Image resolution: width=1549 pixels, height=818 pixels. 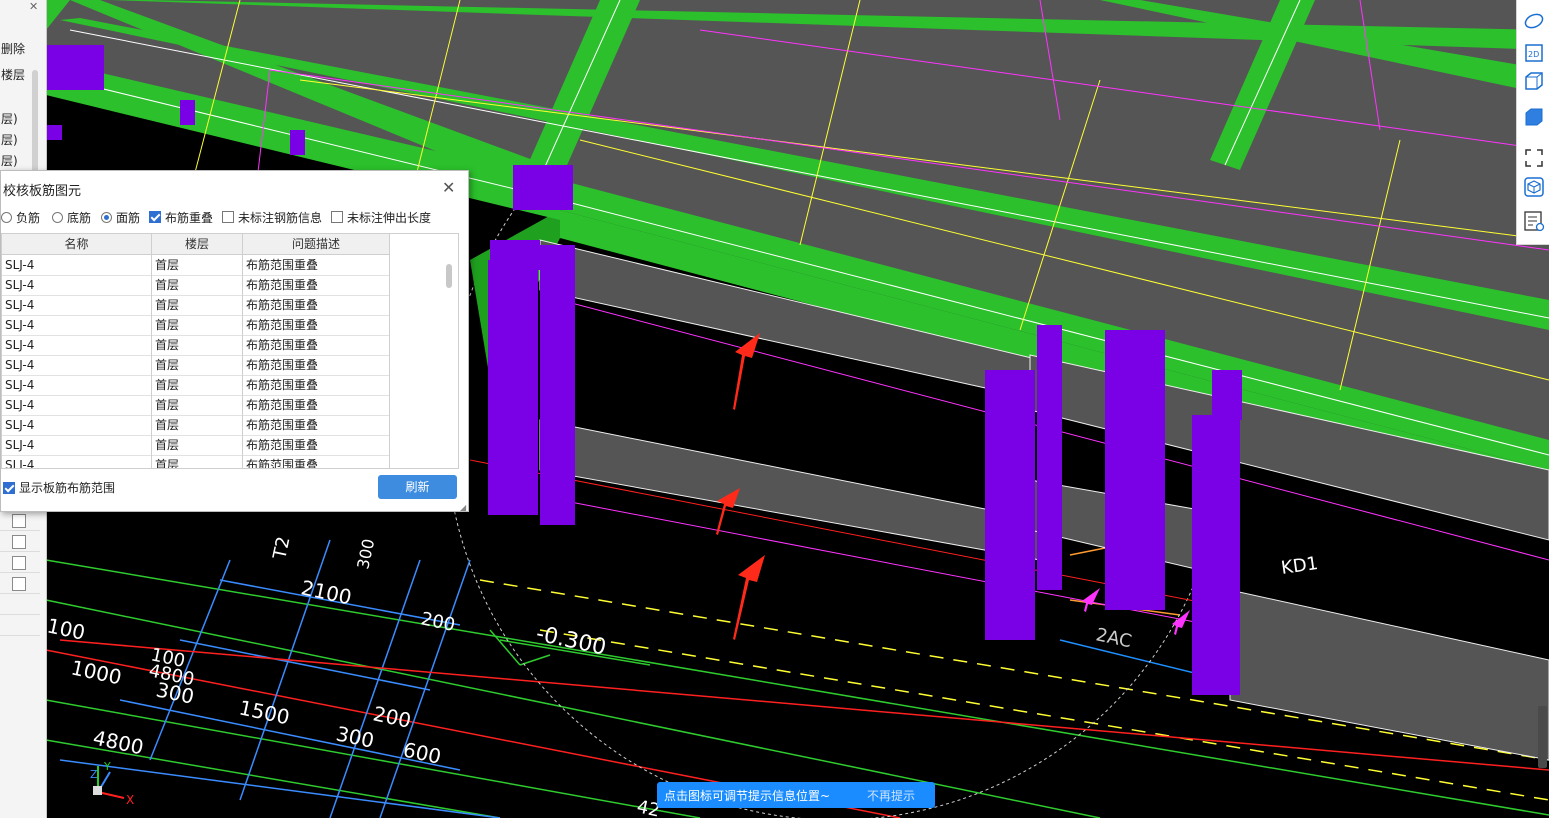 I want to click on radio-bottom-rebar: 底筋, so click(x=71, y=217).